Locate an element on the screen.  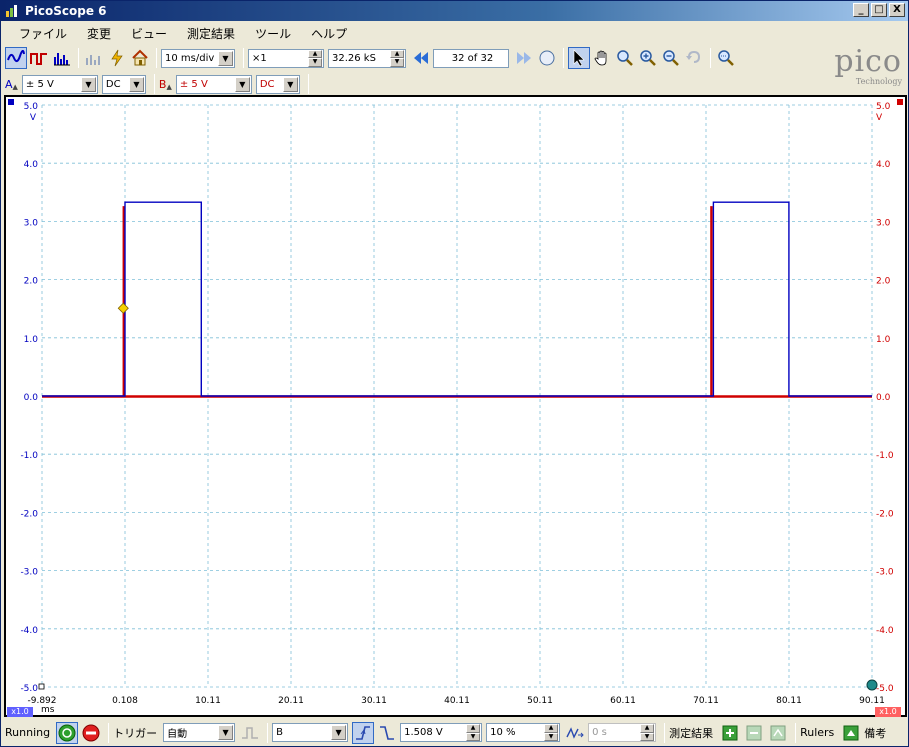
scope-mode-icon is located at coordinates (16, 58).